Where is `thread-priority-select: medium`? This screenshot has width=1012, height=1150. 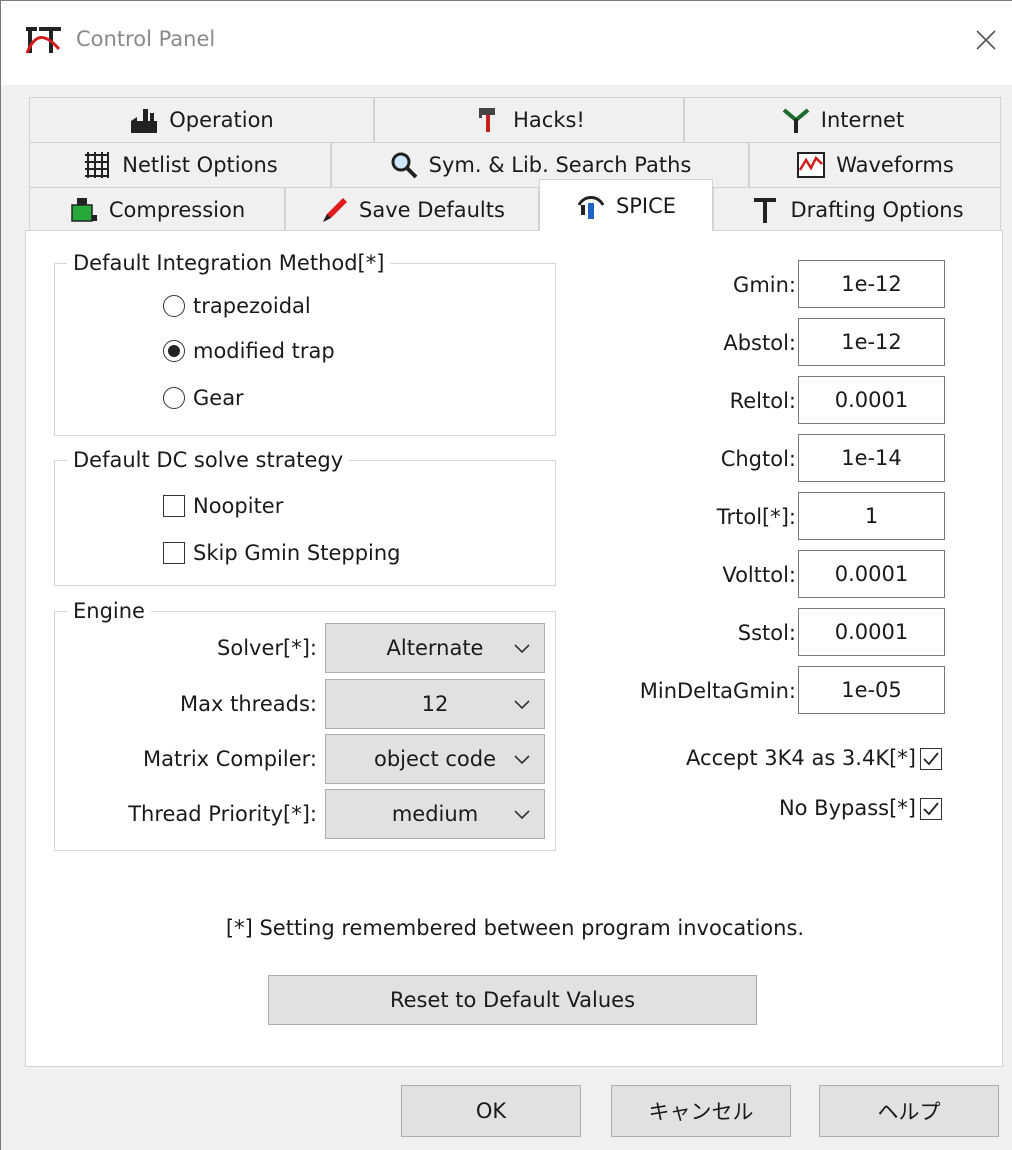
thread-priority-select: medium is located at coordinates (435, 814).